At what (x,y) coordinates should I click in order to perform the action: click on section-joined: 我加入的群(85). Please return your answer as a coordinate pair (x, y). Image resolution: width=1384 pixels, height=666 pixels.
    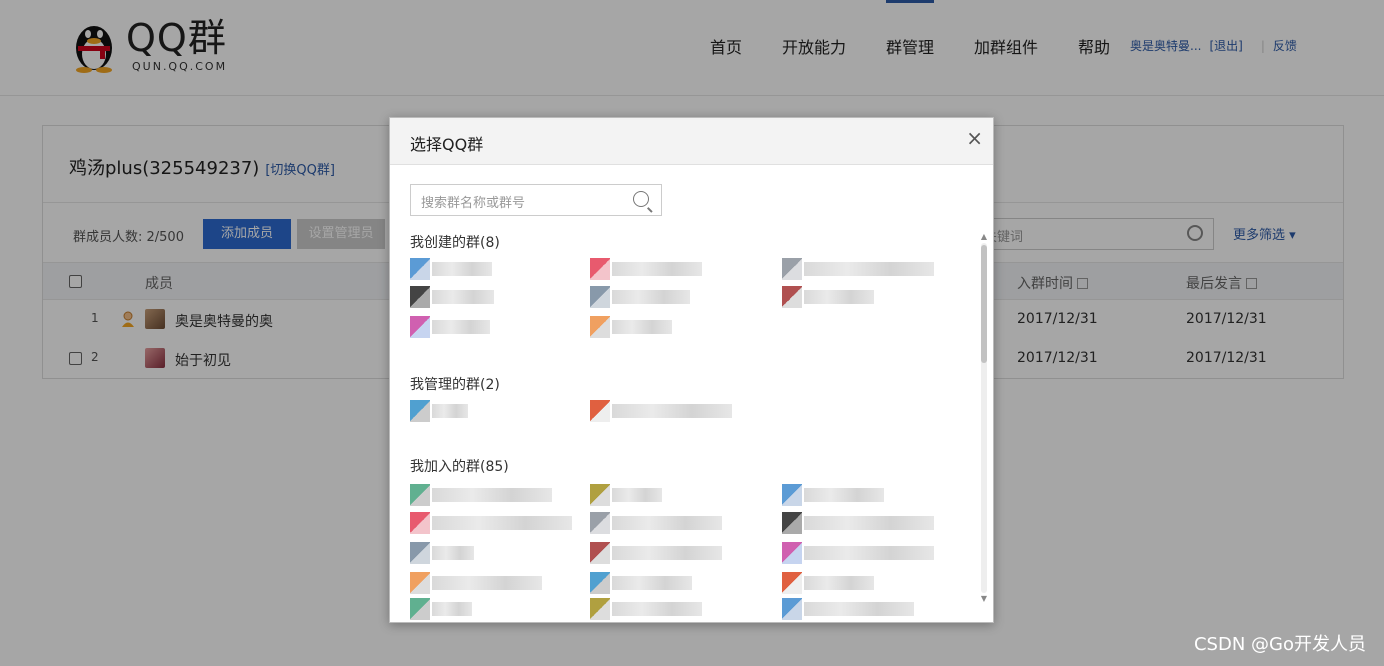
    Looking at the image, I should click on (459, 467).